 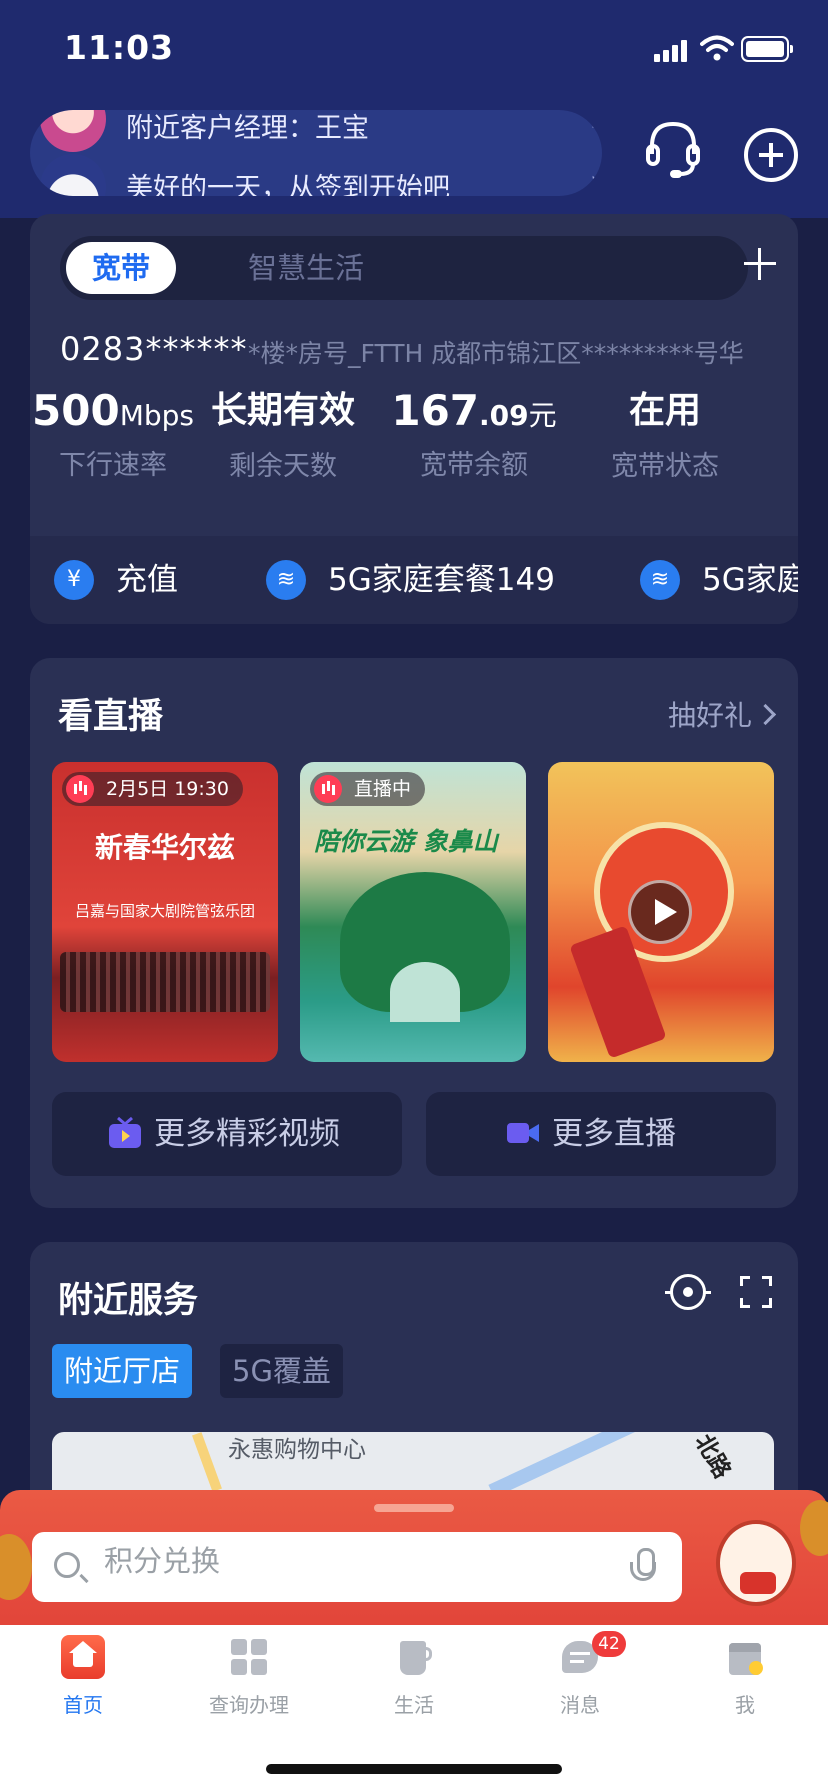 I want to click on status-time: 11:03, so click(x=119, y=47).